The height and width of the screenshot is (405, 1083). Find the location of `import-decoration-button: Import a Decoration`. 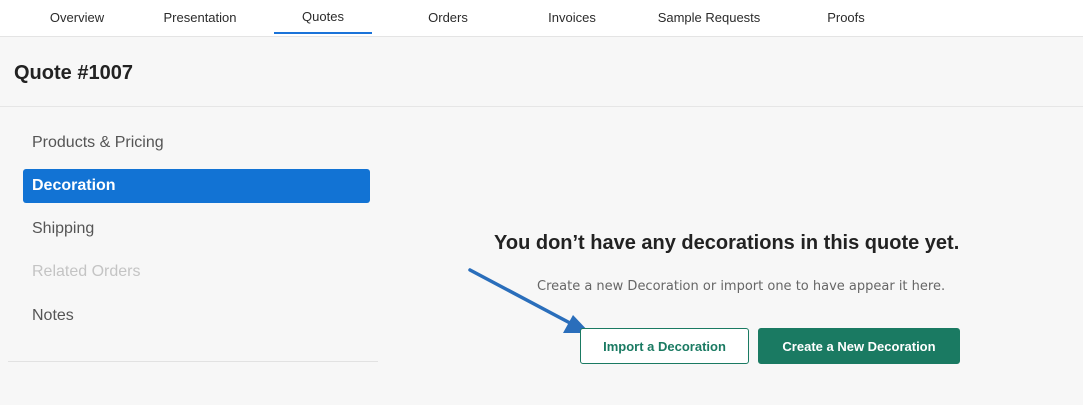

import-decoration-button: Import a Decoration is located at coordinates (664, 346).